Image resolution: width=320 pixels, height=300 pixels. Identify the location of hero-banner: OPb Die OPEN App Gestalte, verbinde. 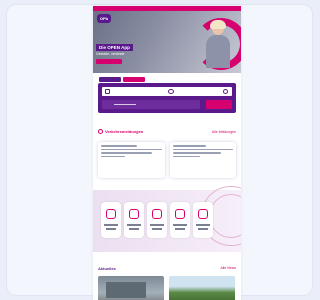
(167, 39).